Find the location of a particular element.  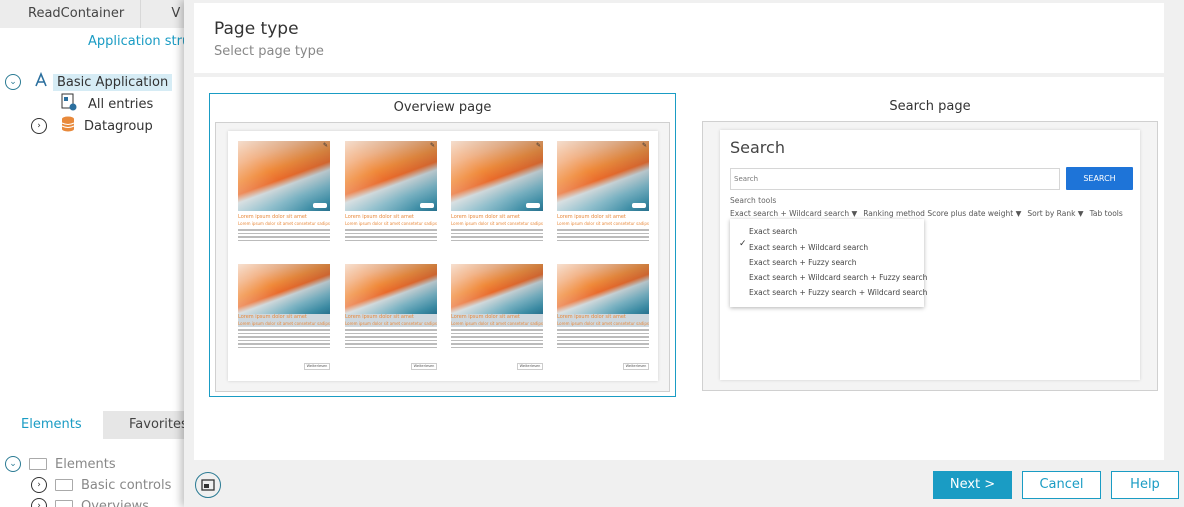

element-label: Elements is located at coordinates (85, 464).